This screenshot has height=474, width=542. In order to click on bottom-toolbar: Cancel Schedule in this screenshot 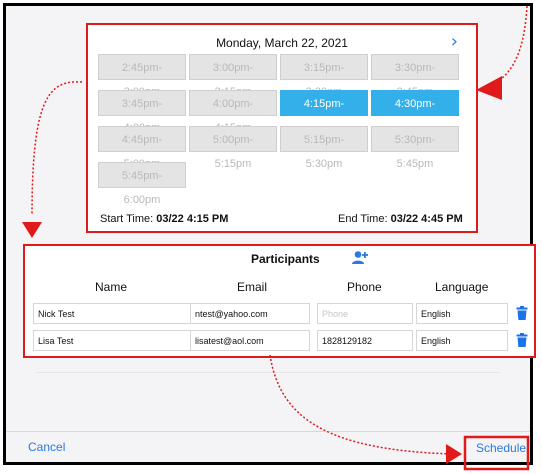, I will do `click(268, 446)`.